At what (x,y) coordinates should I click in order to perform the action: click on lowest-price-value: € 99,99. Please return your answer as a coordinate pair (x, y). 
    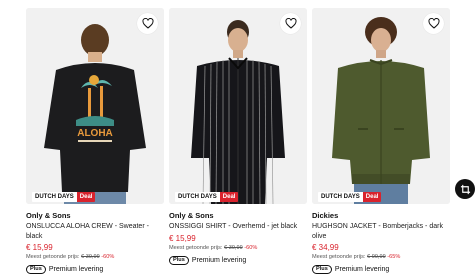
    Looking at the image, I should click on (376, 257).